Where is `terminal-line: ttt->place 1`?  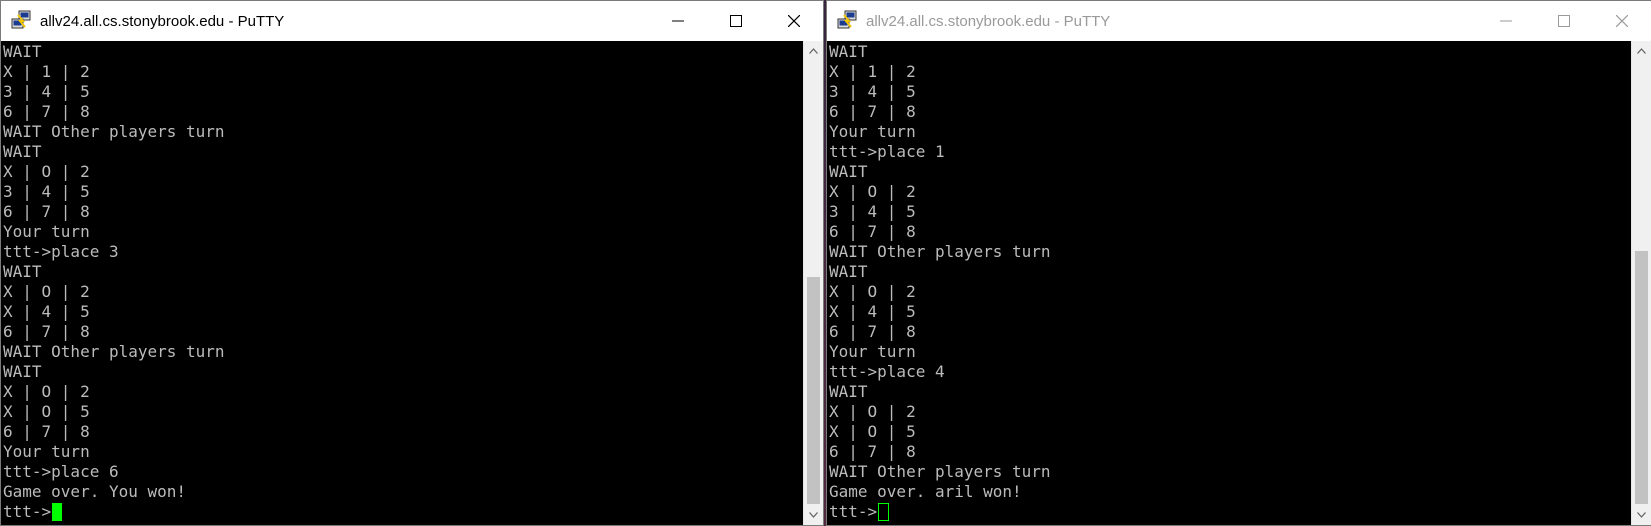 terminal-line: ttt->place 1 is located at coordinates (887, 151).